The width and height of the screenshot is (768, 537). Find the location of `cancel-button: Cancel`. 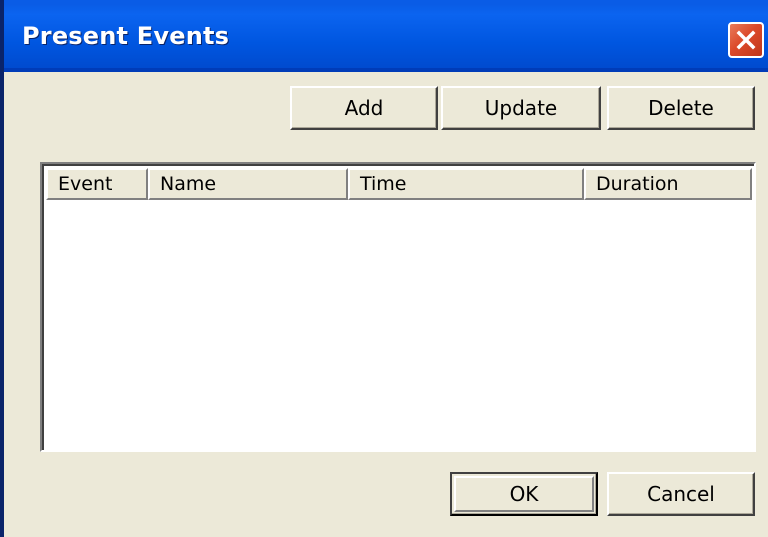

cancel-button: Cancel is located at coordinates (681, 494).